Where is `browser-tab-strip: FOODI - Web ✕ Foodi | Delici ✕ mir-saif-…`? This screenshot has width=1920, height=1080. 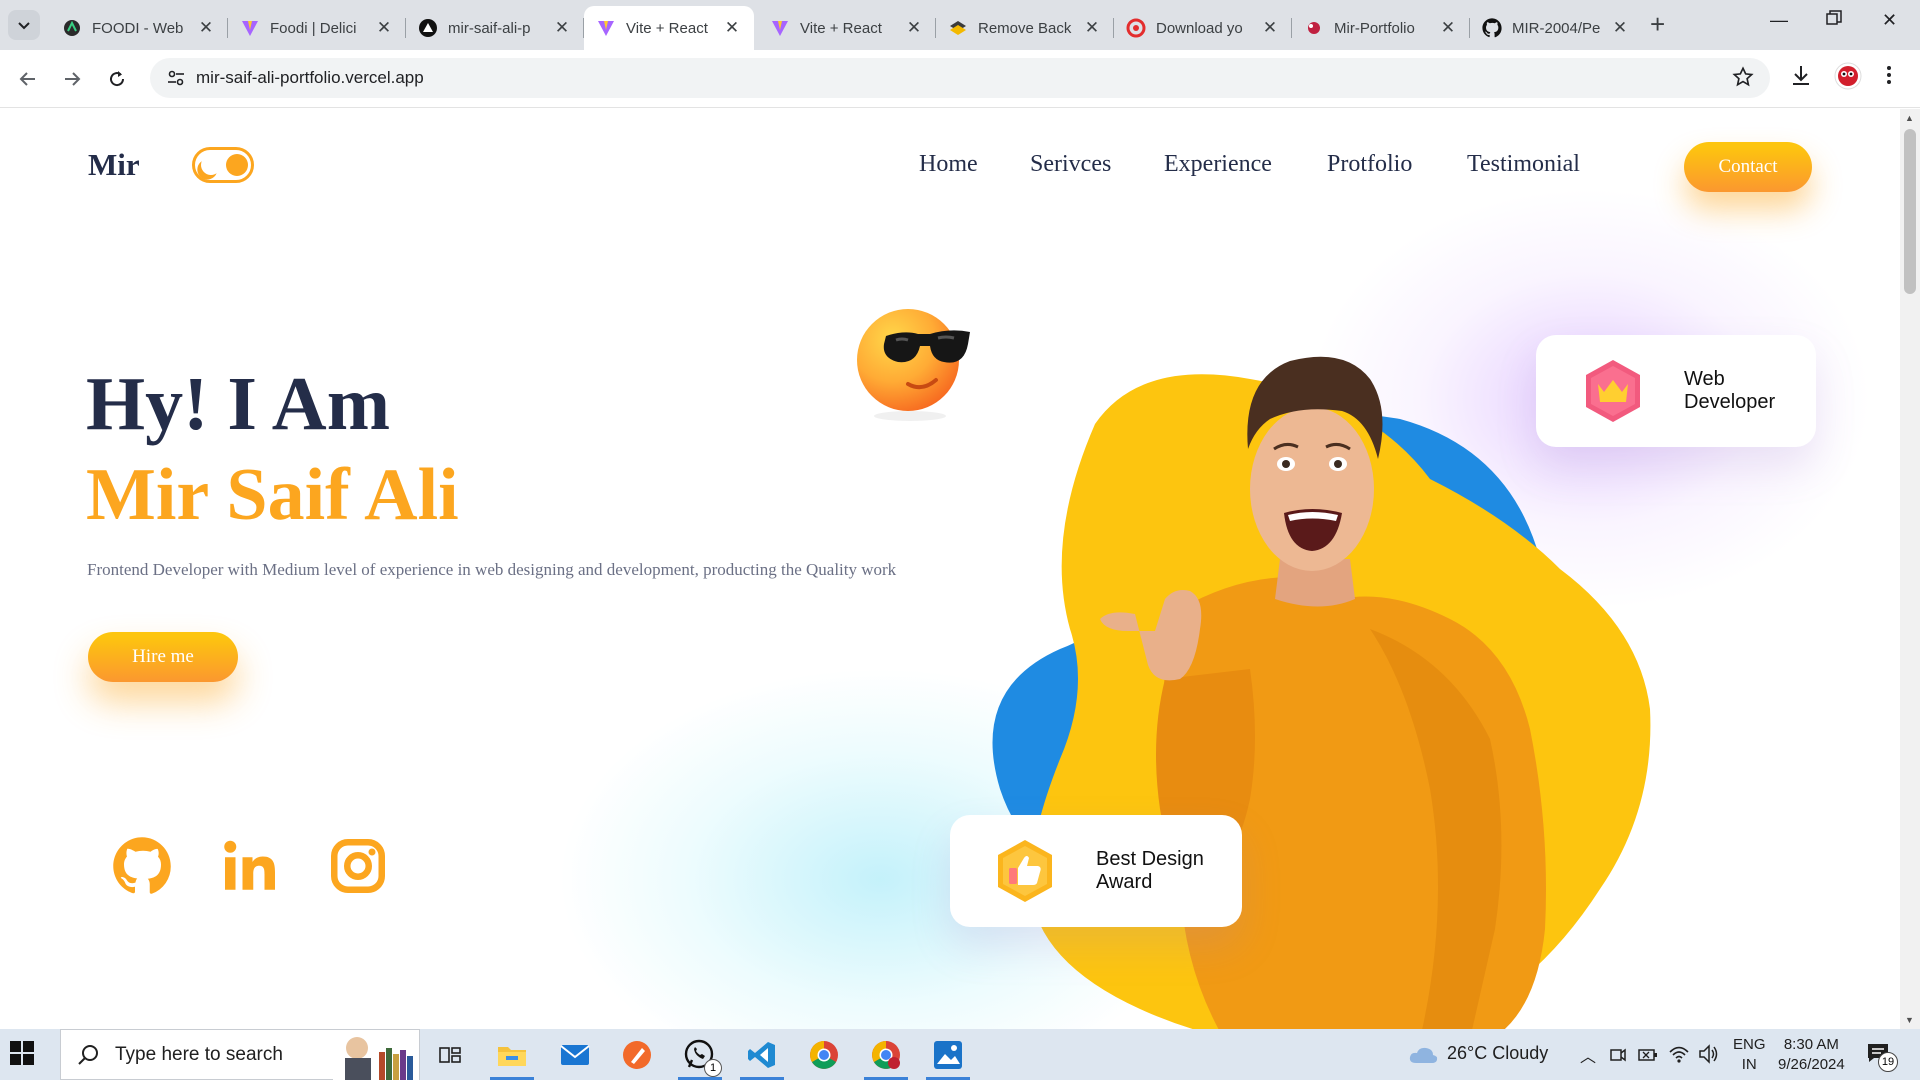
browser-tab-strip: FOODI - Web ✕ Foodi | Delici ✕ mir-saif-… is located at coordinates (960, 25).